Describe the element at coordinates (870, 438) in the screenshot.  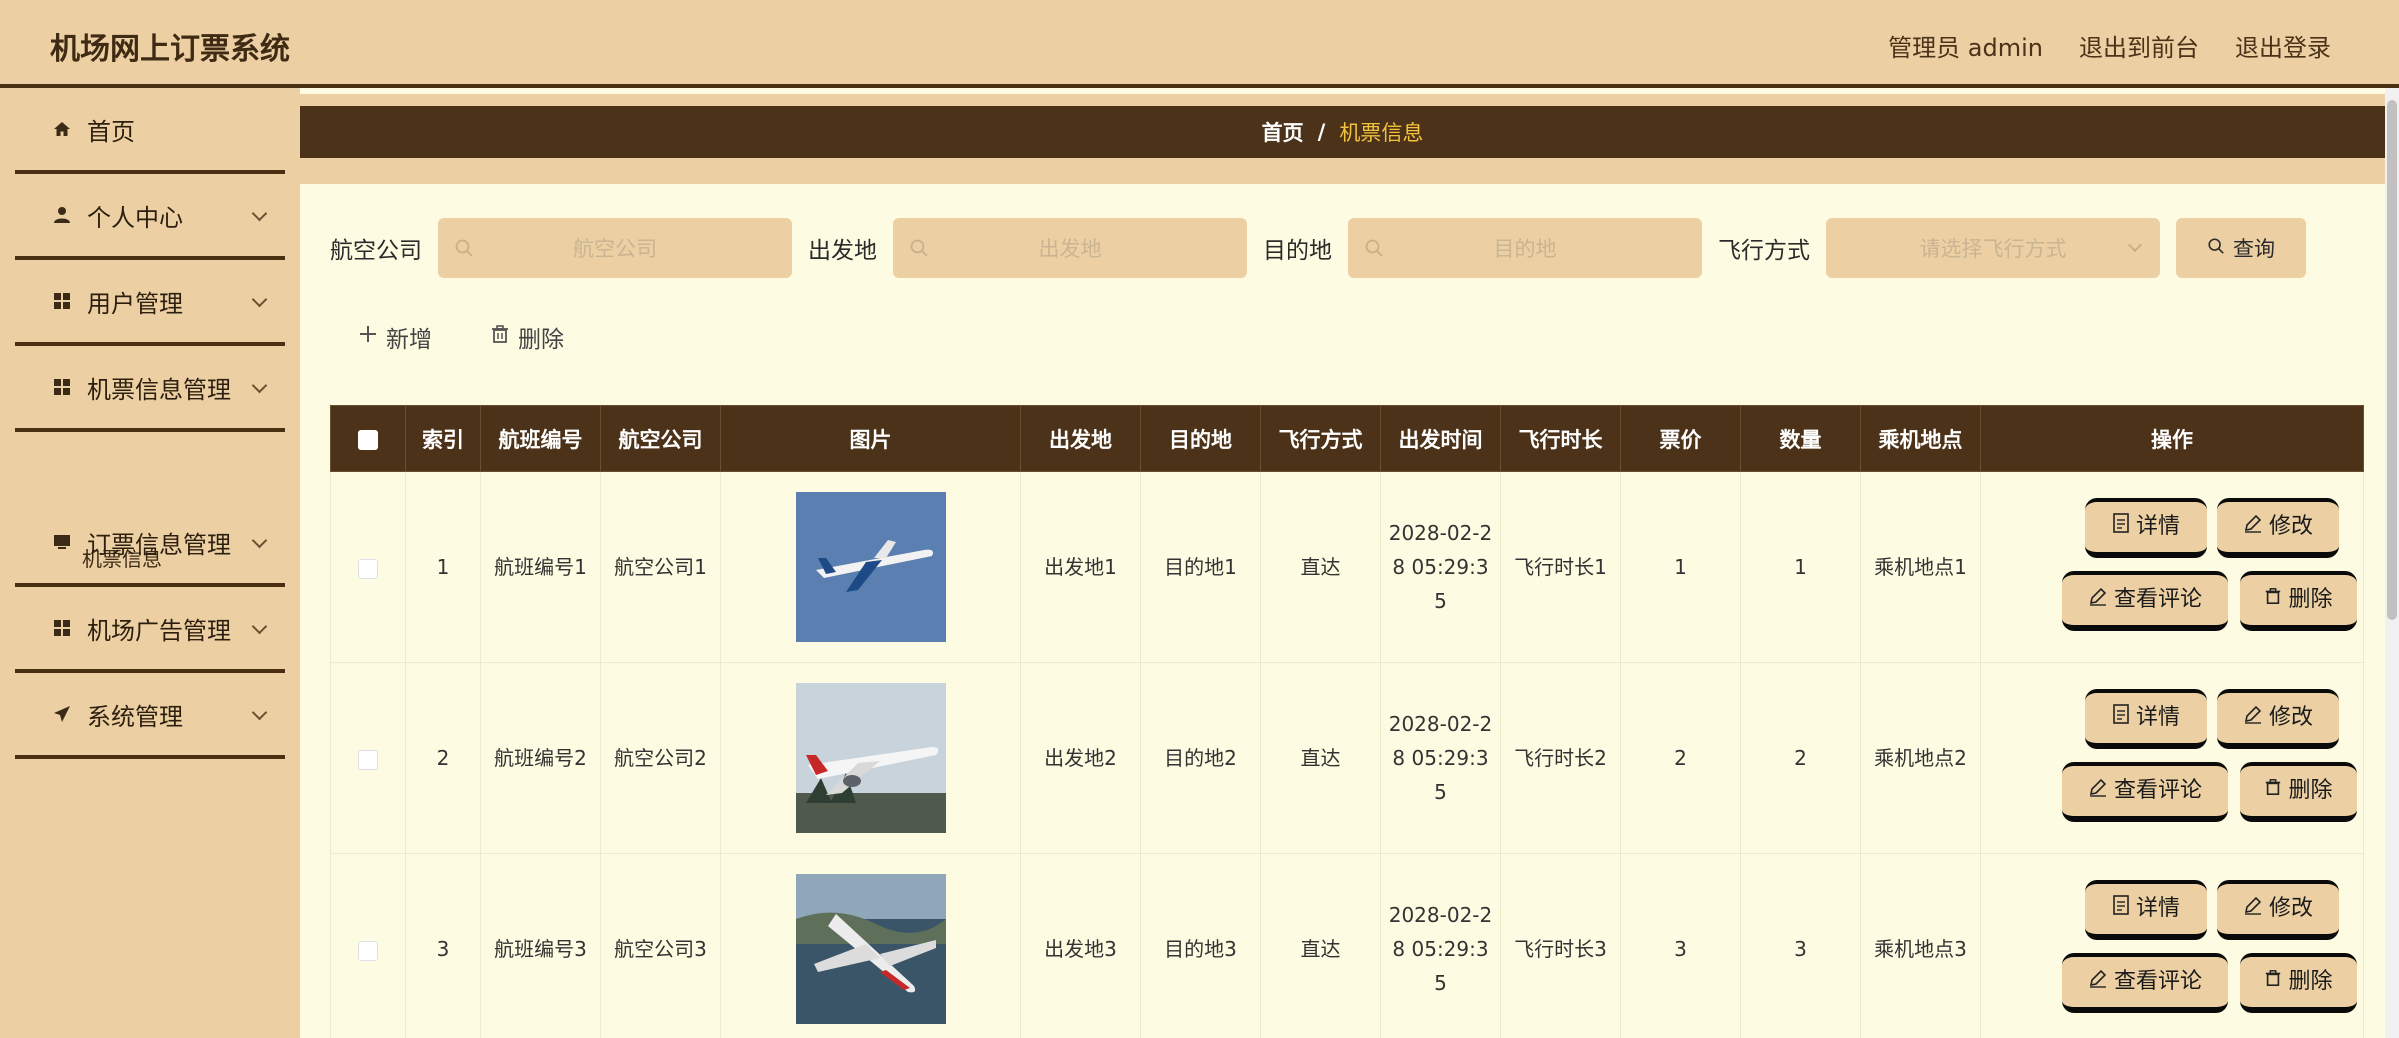
I see `column-header: 图片` at that location.